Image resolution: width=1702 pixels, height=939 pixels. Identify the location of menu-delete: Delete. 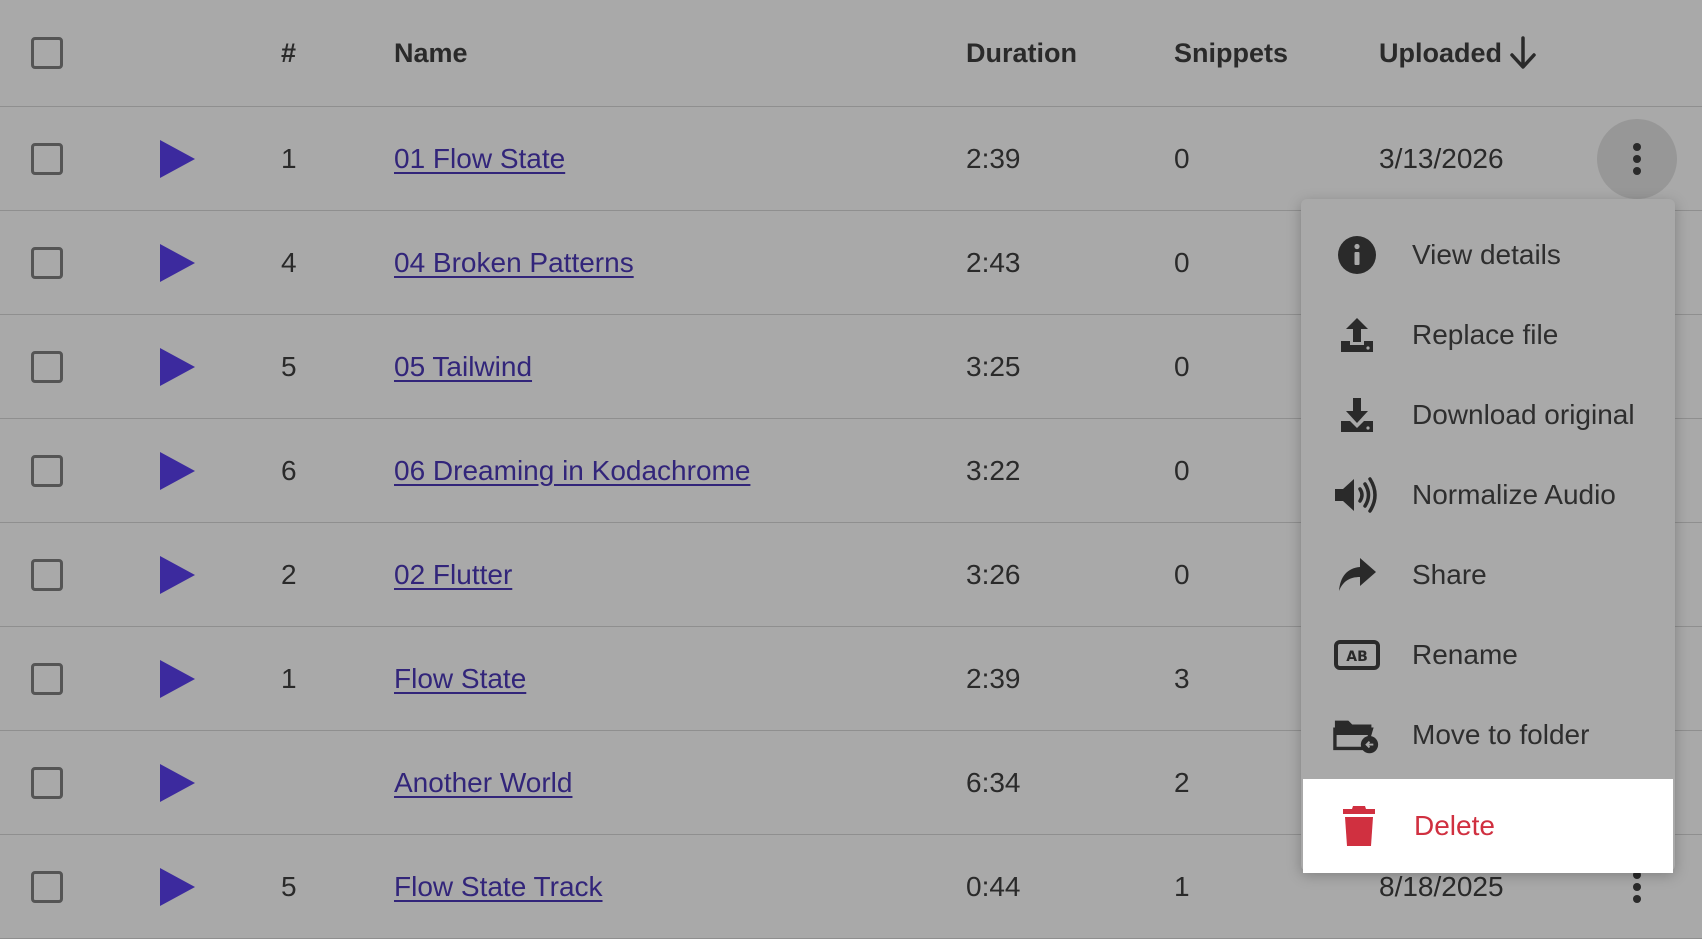
(1488, 826).